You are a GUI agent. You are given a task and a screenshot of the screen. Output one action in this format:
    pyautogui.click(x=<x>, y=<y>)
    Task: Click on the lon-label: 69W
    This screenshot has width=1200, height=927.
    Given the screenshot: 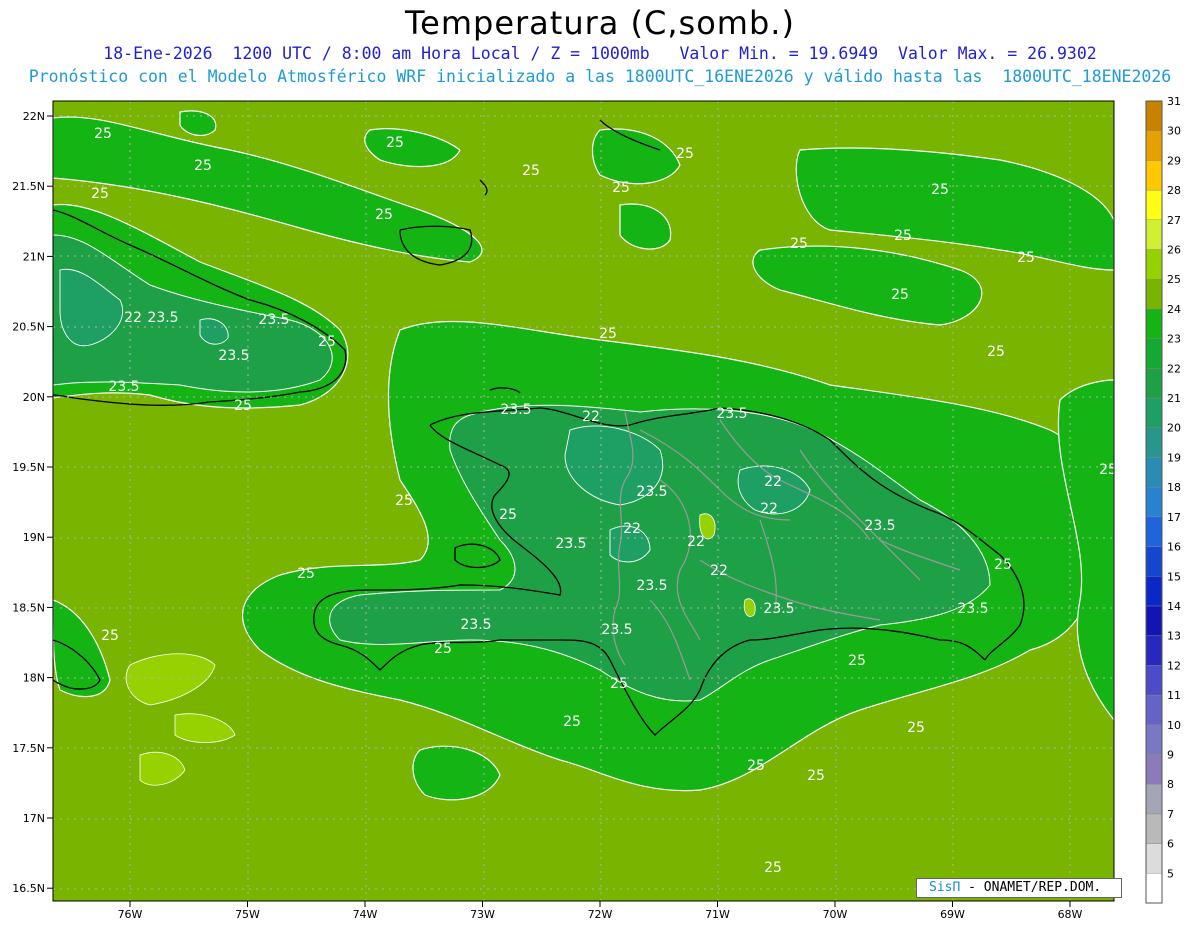 What is the action you would take?
    pyautogui.click(x=952, y=914)
    